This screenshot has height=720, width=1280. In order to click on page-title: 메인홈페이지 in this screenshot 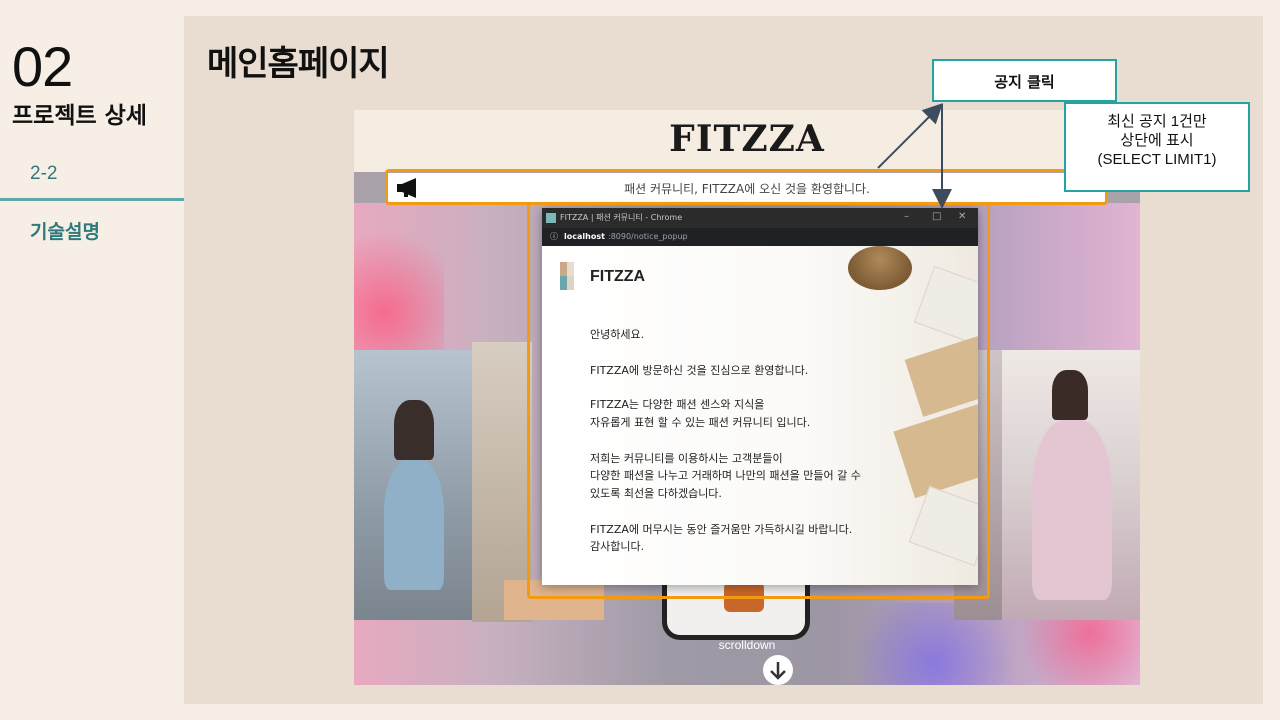, I will do `click(298, 64)`.